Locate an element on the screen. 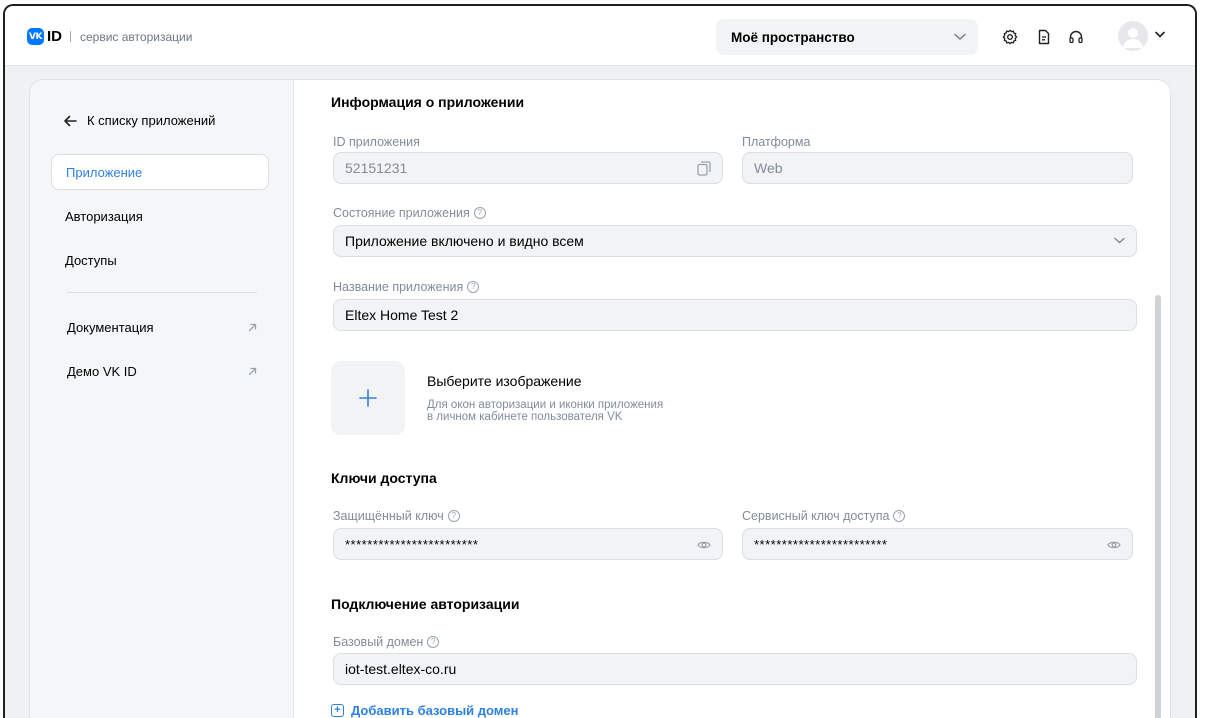  protected-key-value: ************************ is located at coordinates (412, 544).